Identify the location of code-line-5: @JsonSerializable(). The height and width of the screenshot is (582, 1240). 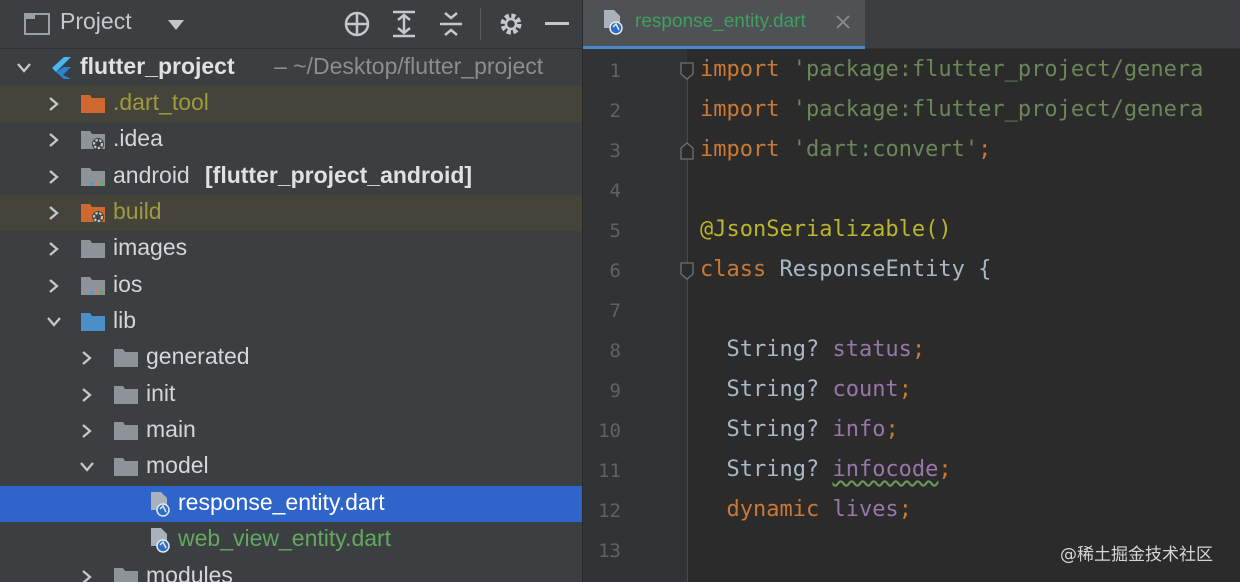
(826, 229).